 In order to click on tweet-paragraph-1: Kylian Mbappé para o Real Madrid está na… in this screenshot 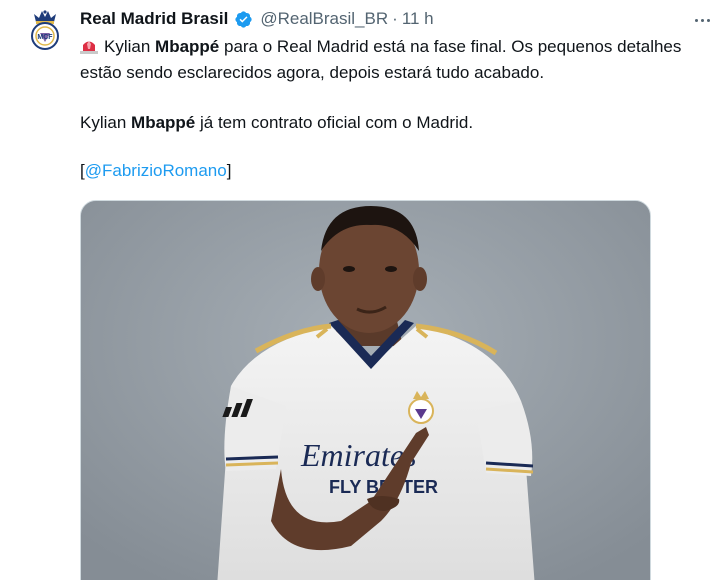, I will do `click(395, 60)`.